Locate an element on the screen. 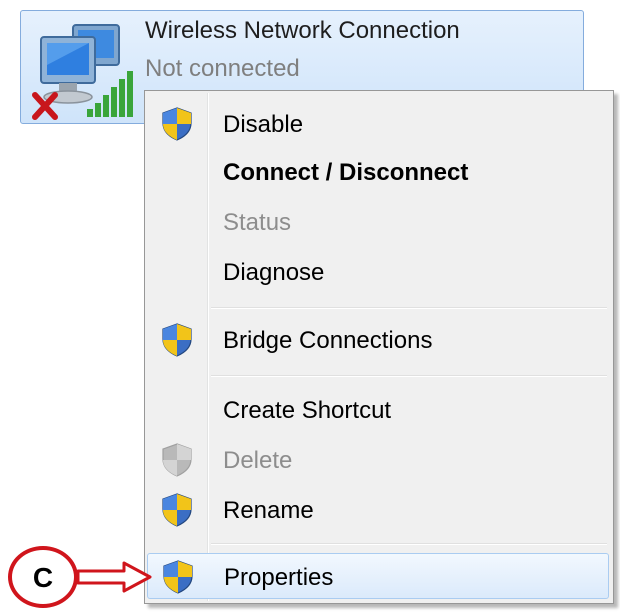 This screenshot has height=614, width=620. menu-item-disable: Disable is located at coordinates (378, 124).